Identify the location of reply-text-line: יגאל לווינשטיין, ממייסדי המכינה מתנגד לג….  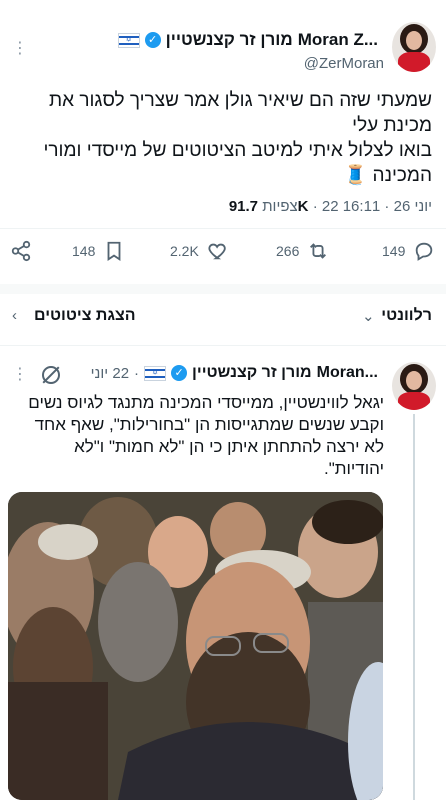
(206, 402).